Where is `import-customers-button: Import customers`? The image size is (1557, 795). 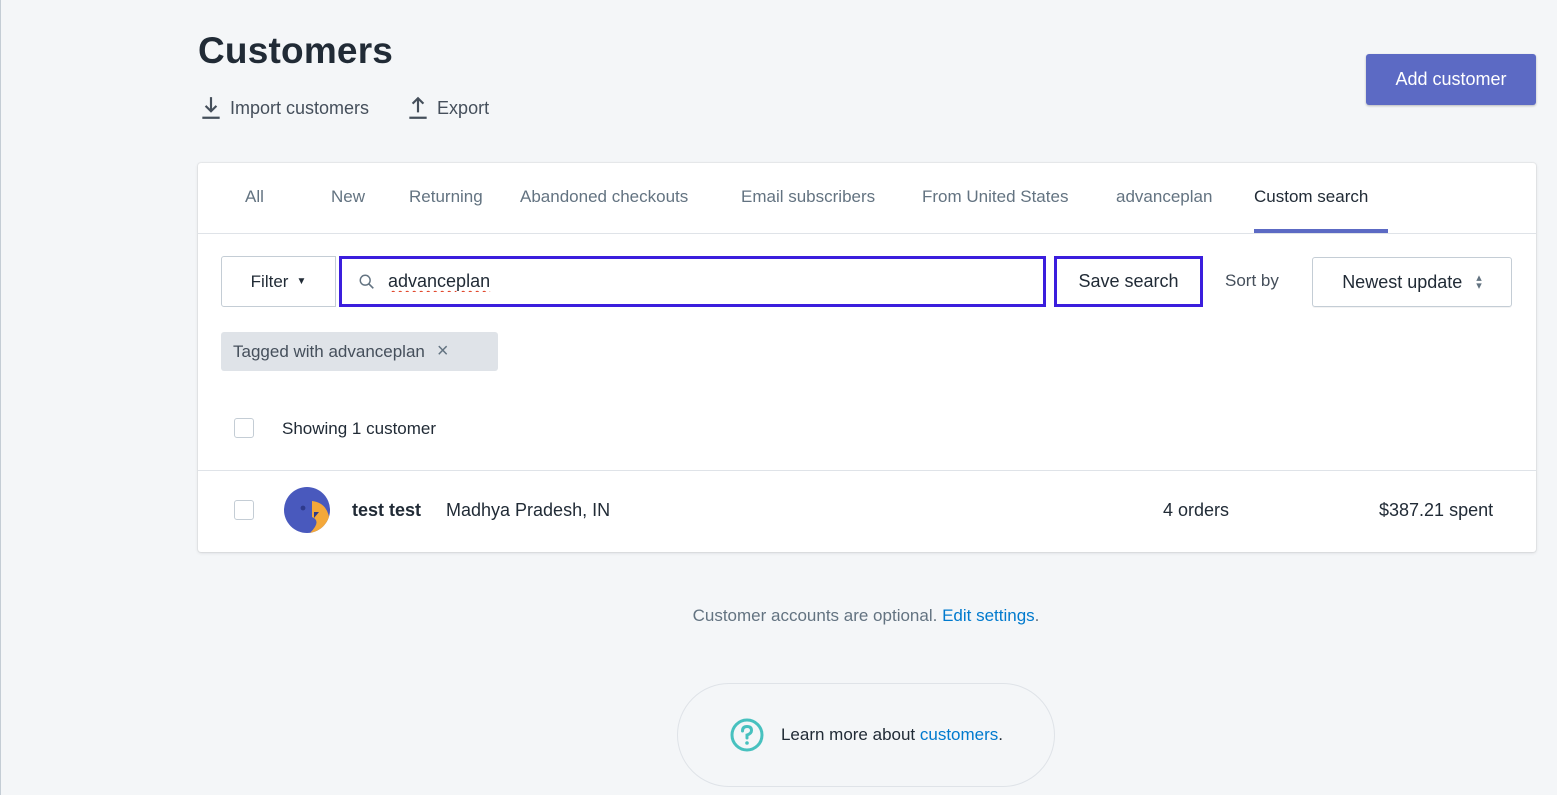 import-customers-button: Import customers is located at coordinates (284, 108).